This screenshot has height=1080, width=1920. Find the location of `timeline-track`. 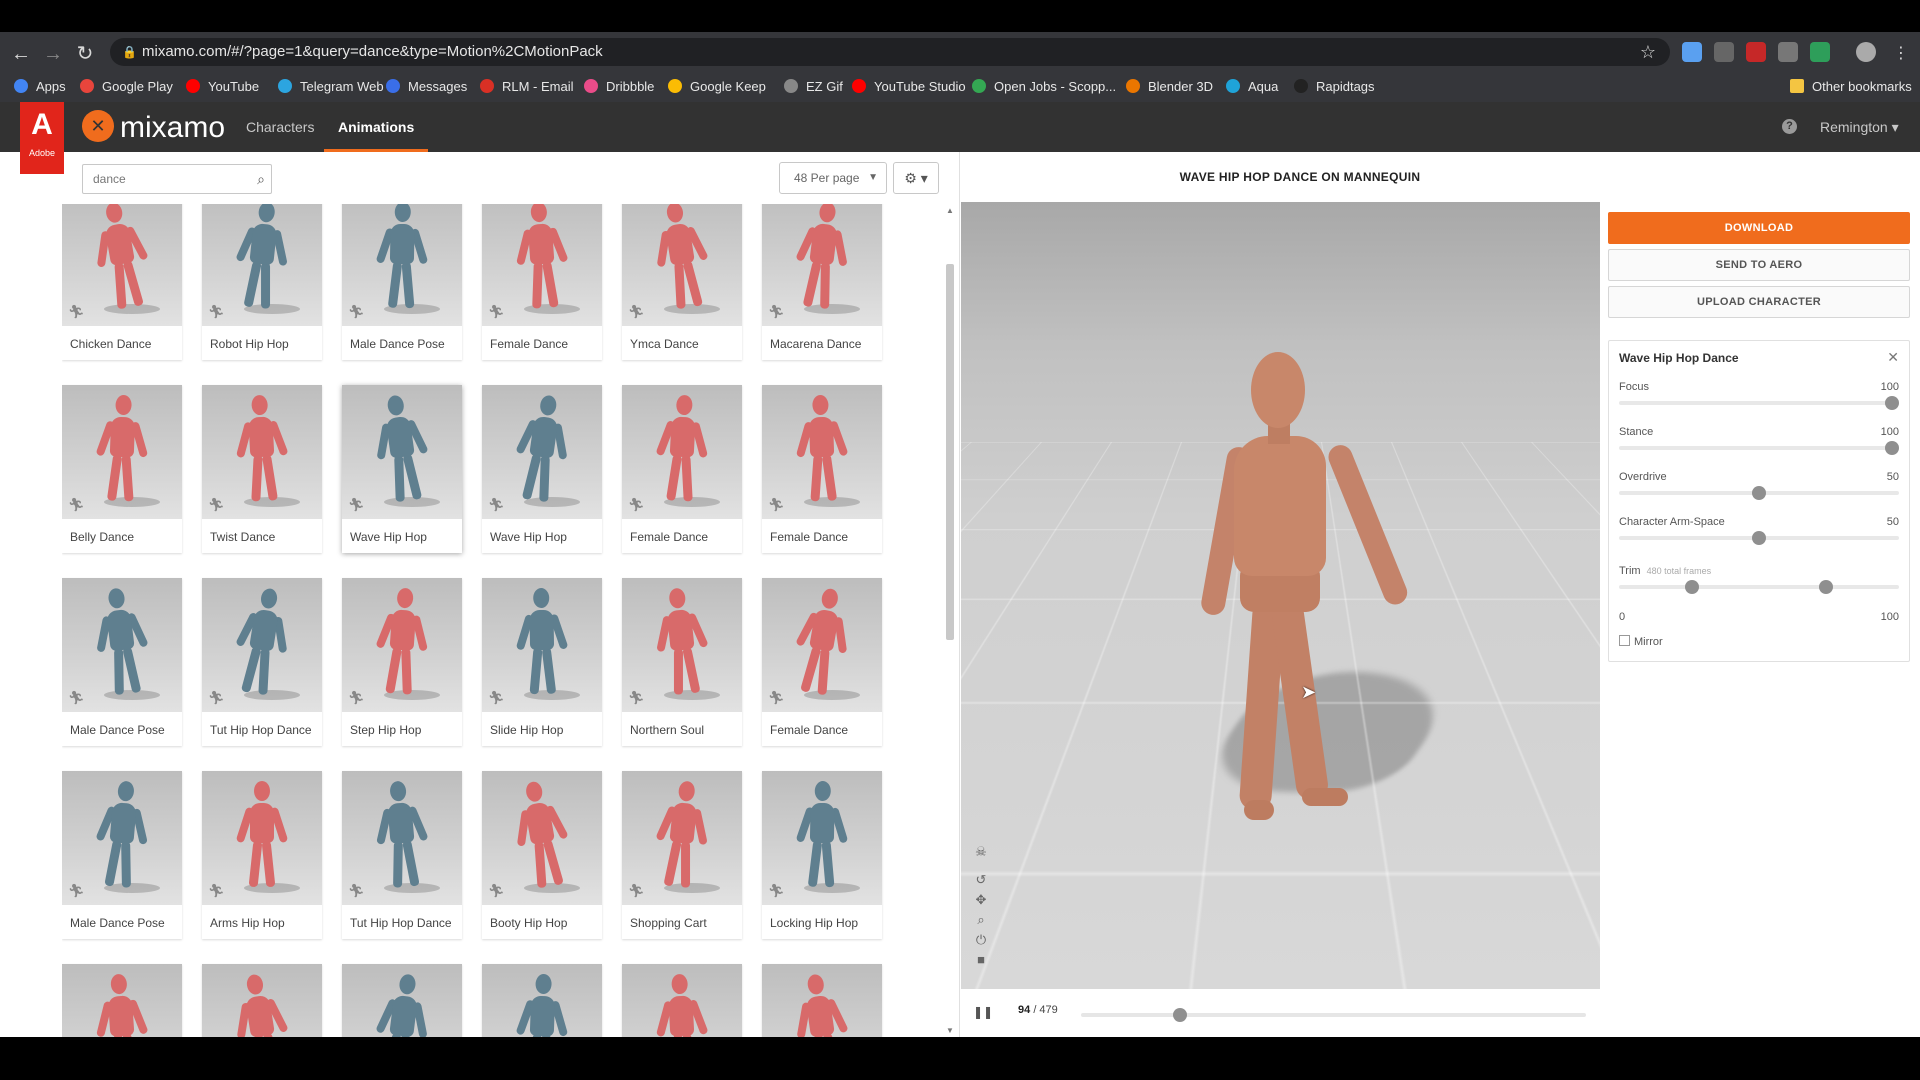

timeline-track is located at coordinates (1333, 1015).